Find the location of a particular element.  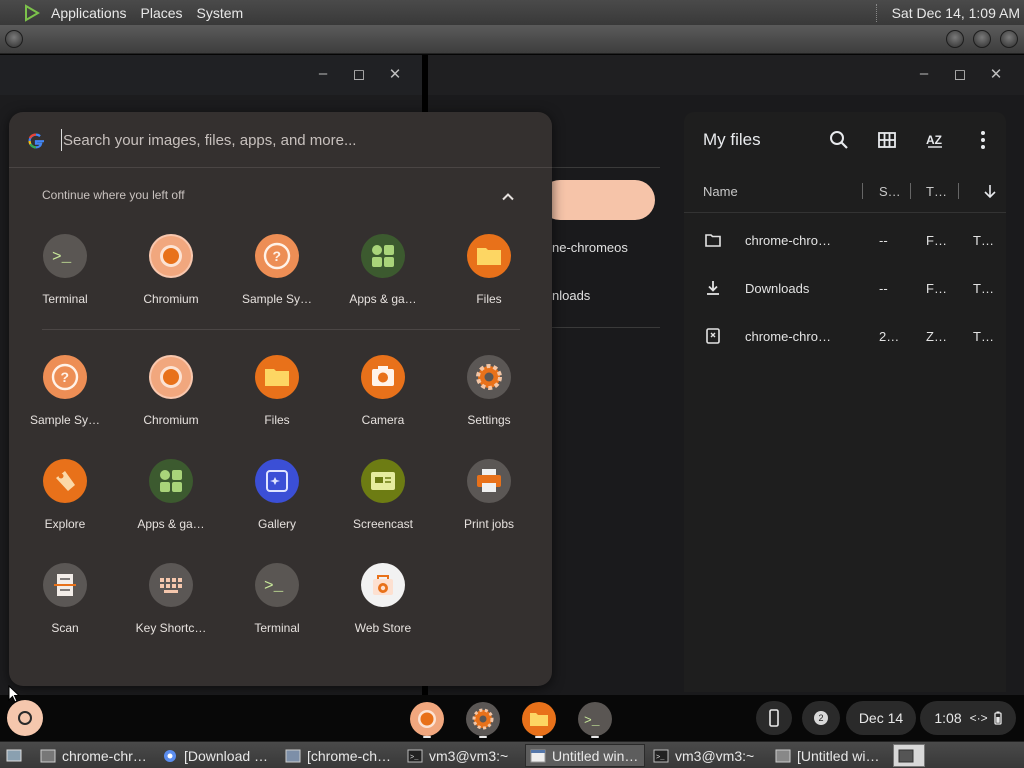

camera-icon is located at coordinates (383, 377).